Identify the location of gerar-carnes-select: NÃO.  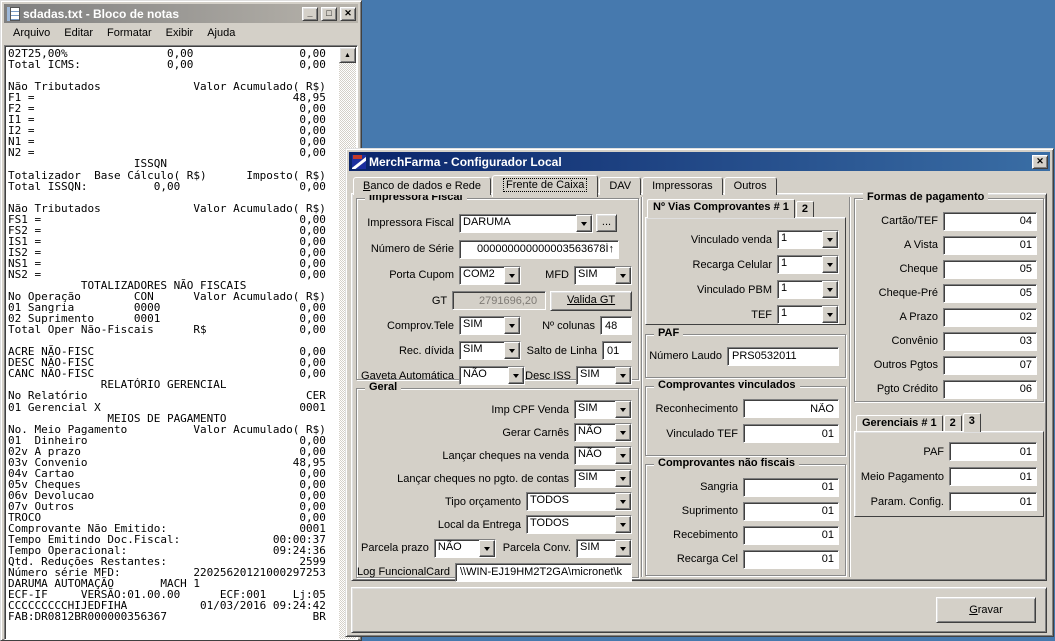
(603, 432).